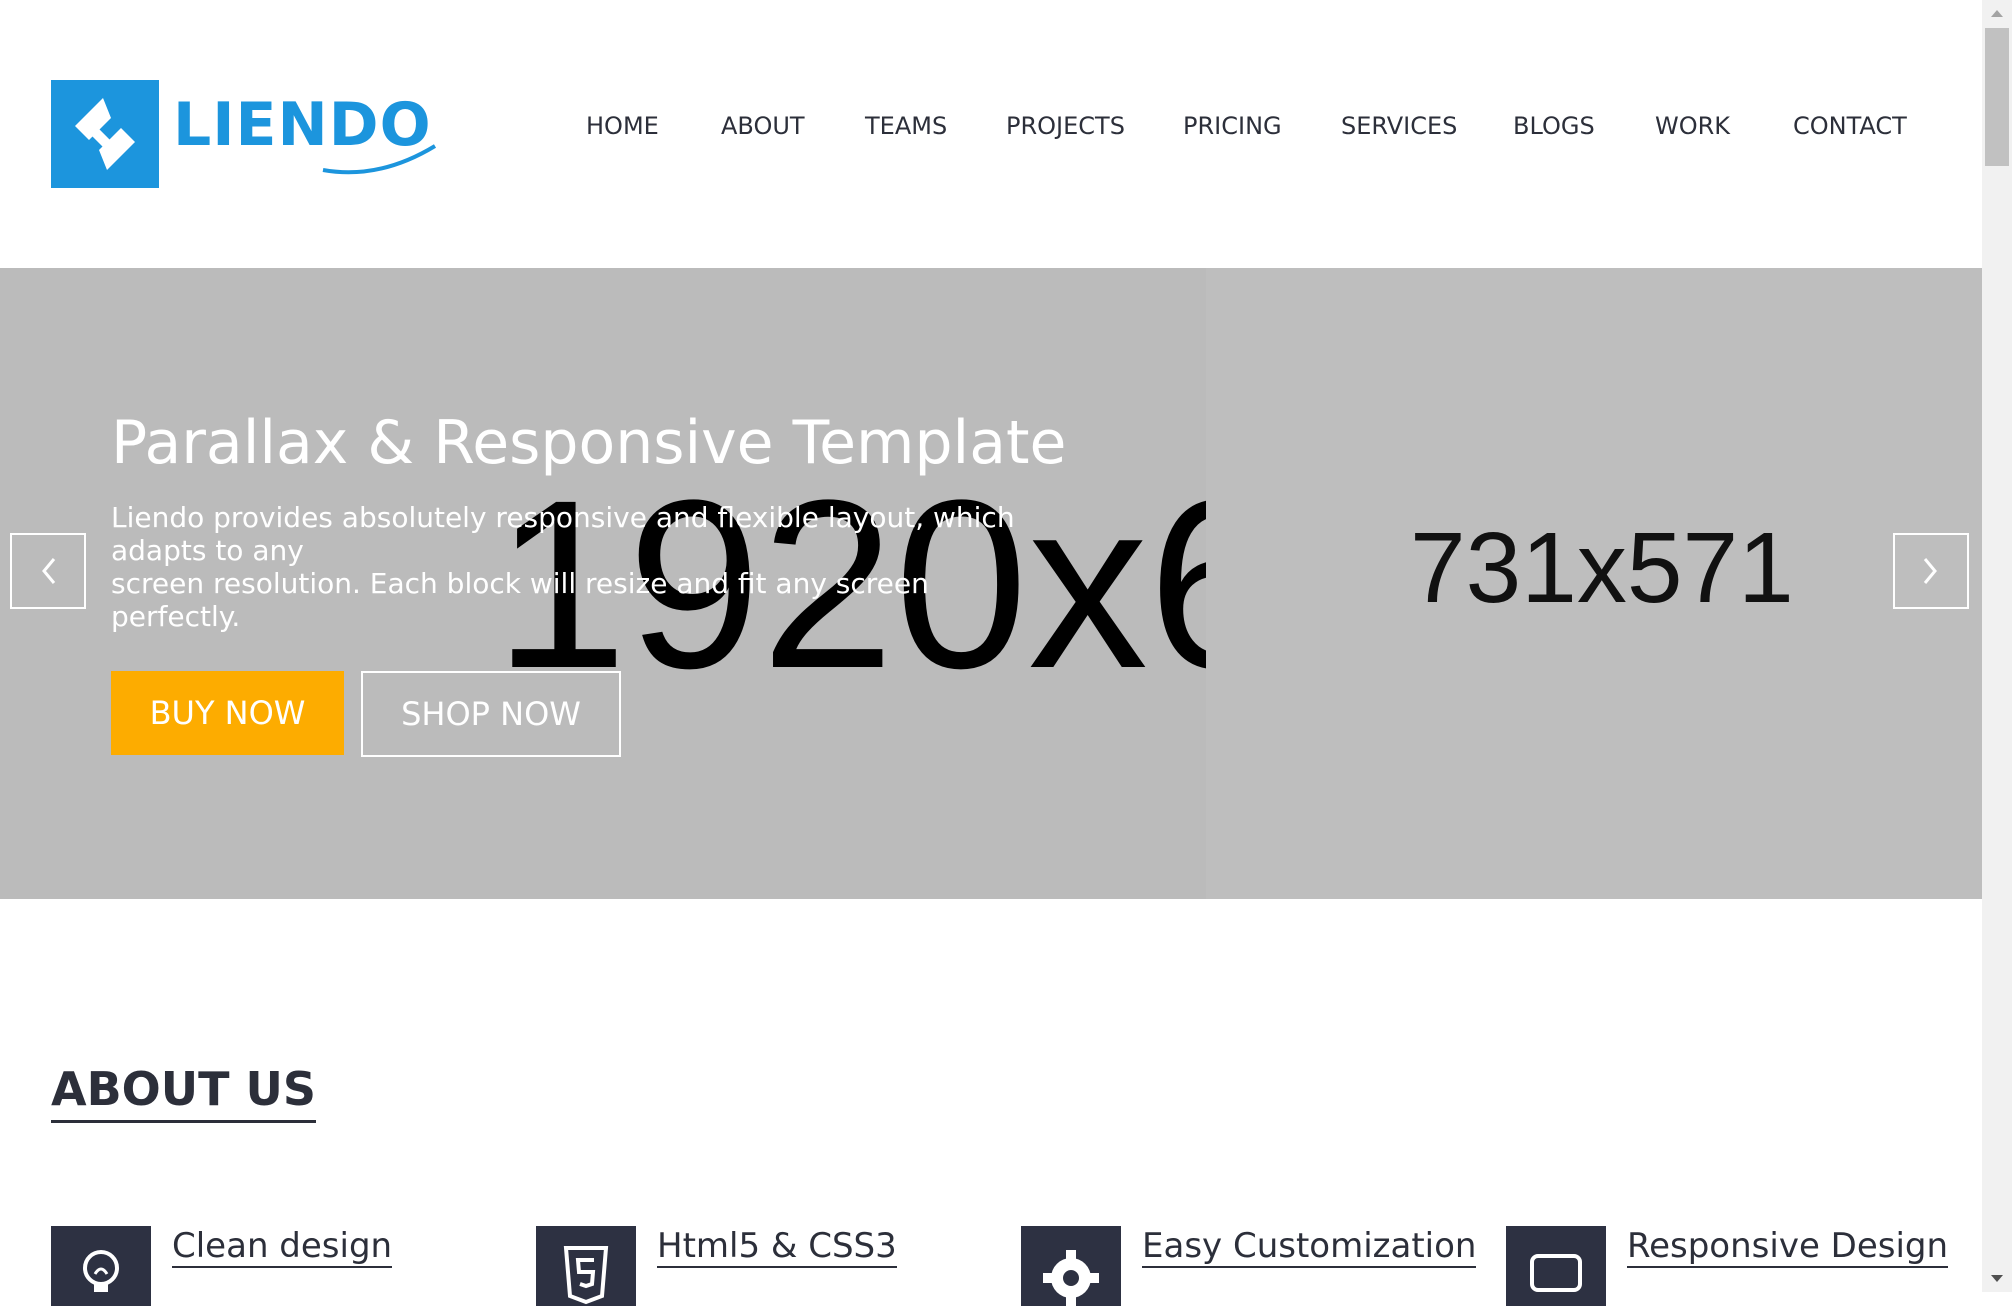  What do you see at coordinates (622, 126) in the screenshot?
I see `nav-home: HOME` at bounding box center [622, 126].